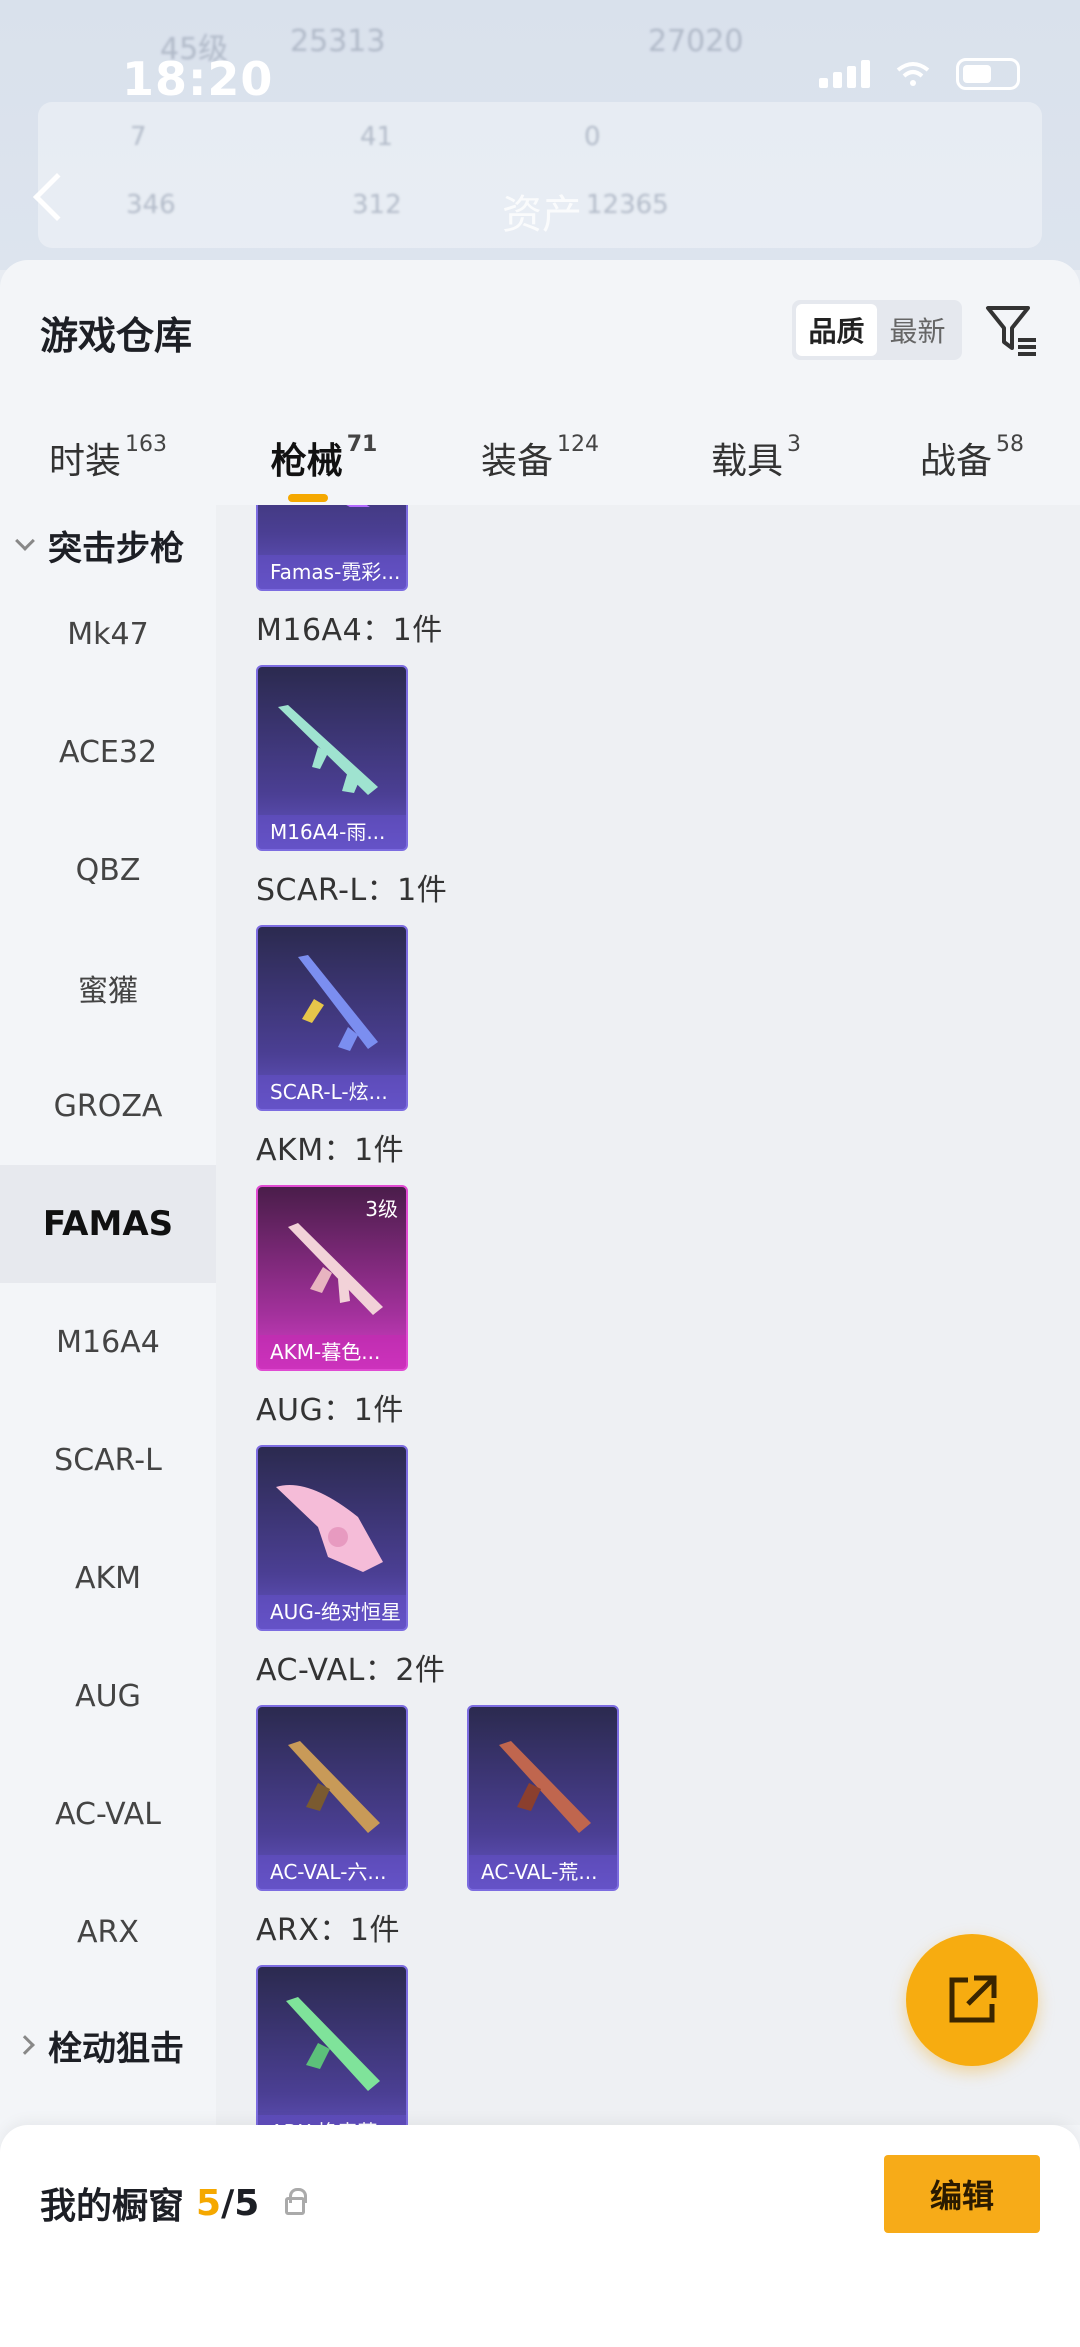 The height and width of the screenshot is (2347, 1080). Describe the element at coordinates (151, 205) in the screenshot. I see `bg-stat-4: 346` at that location.